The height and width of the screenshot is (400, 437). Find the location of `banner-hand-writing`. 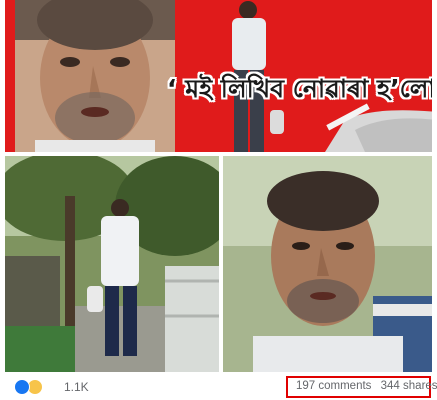

banner-hand-writing is located at coordinates (378, 127).